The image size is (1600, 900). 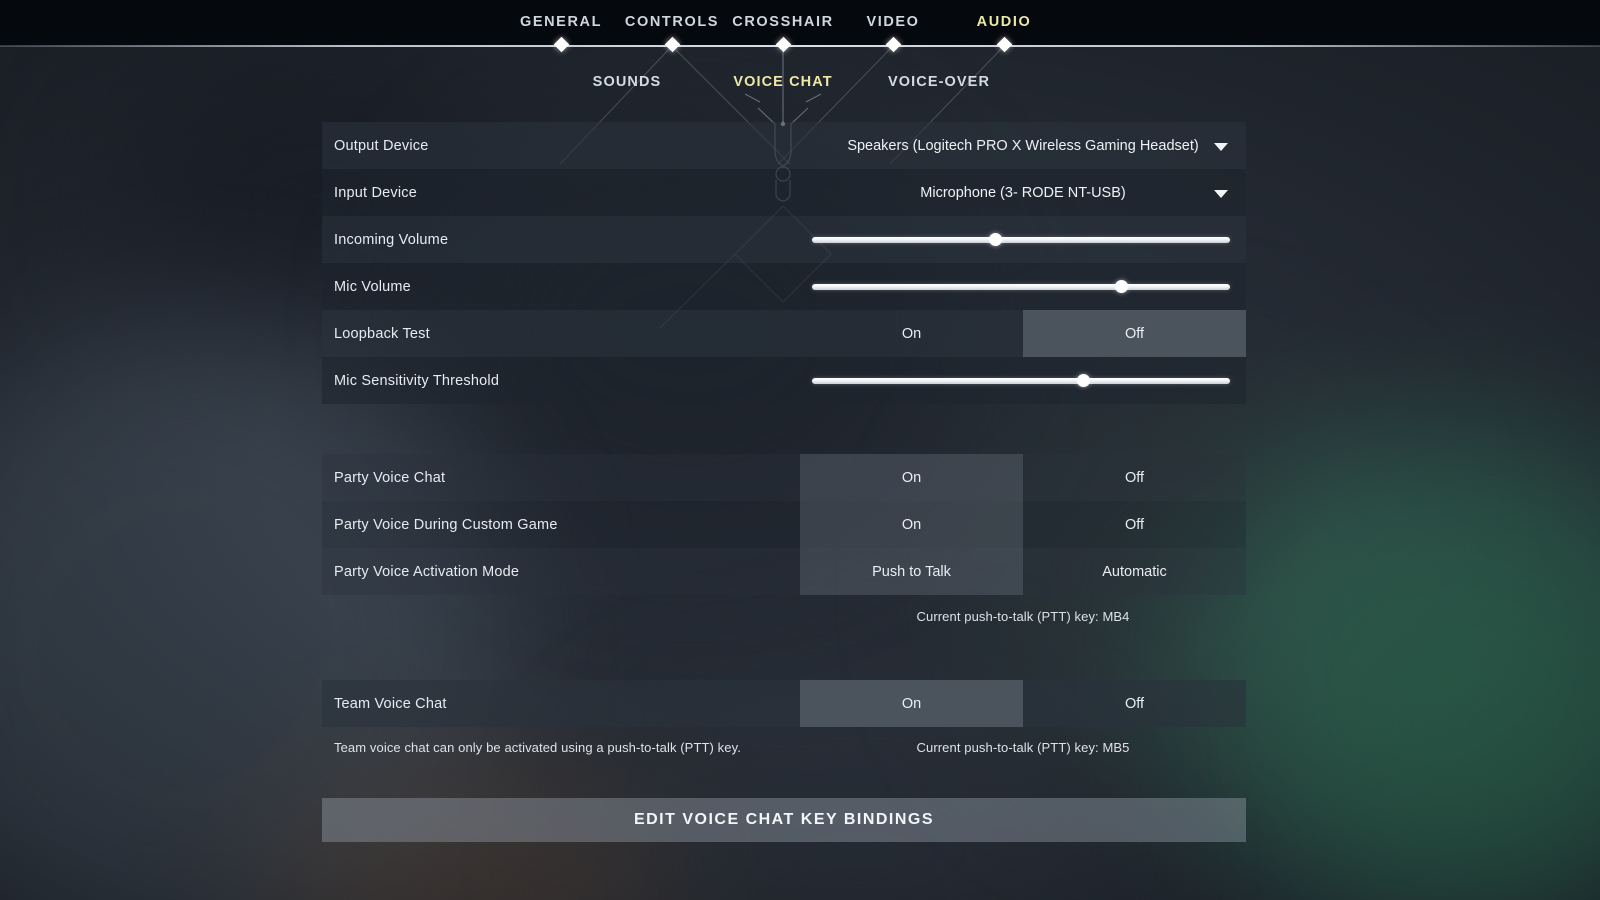 What do you see at coordinates (1134, 703) in the screenshot?
I see `toggle-option-team-voice-chat-off: Off` at bounding box center [1134, 703].